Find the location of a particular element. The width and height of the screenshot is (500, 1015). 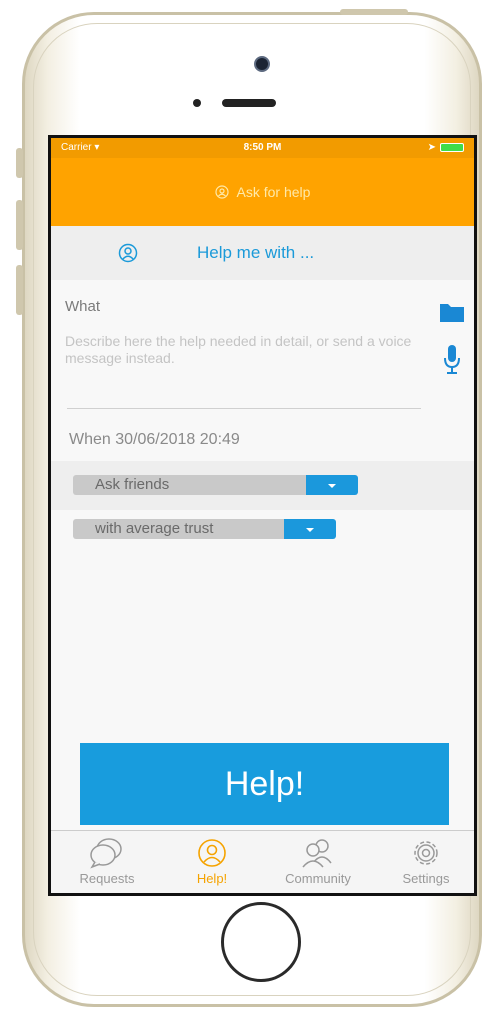

tab-help: Help! is located at coordinates (212, 862).